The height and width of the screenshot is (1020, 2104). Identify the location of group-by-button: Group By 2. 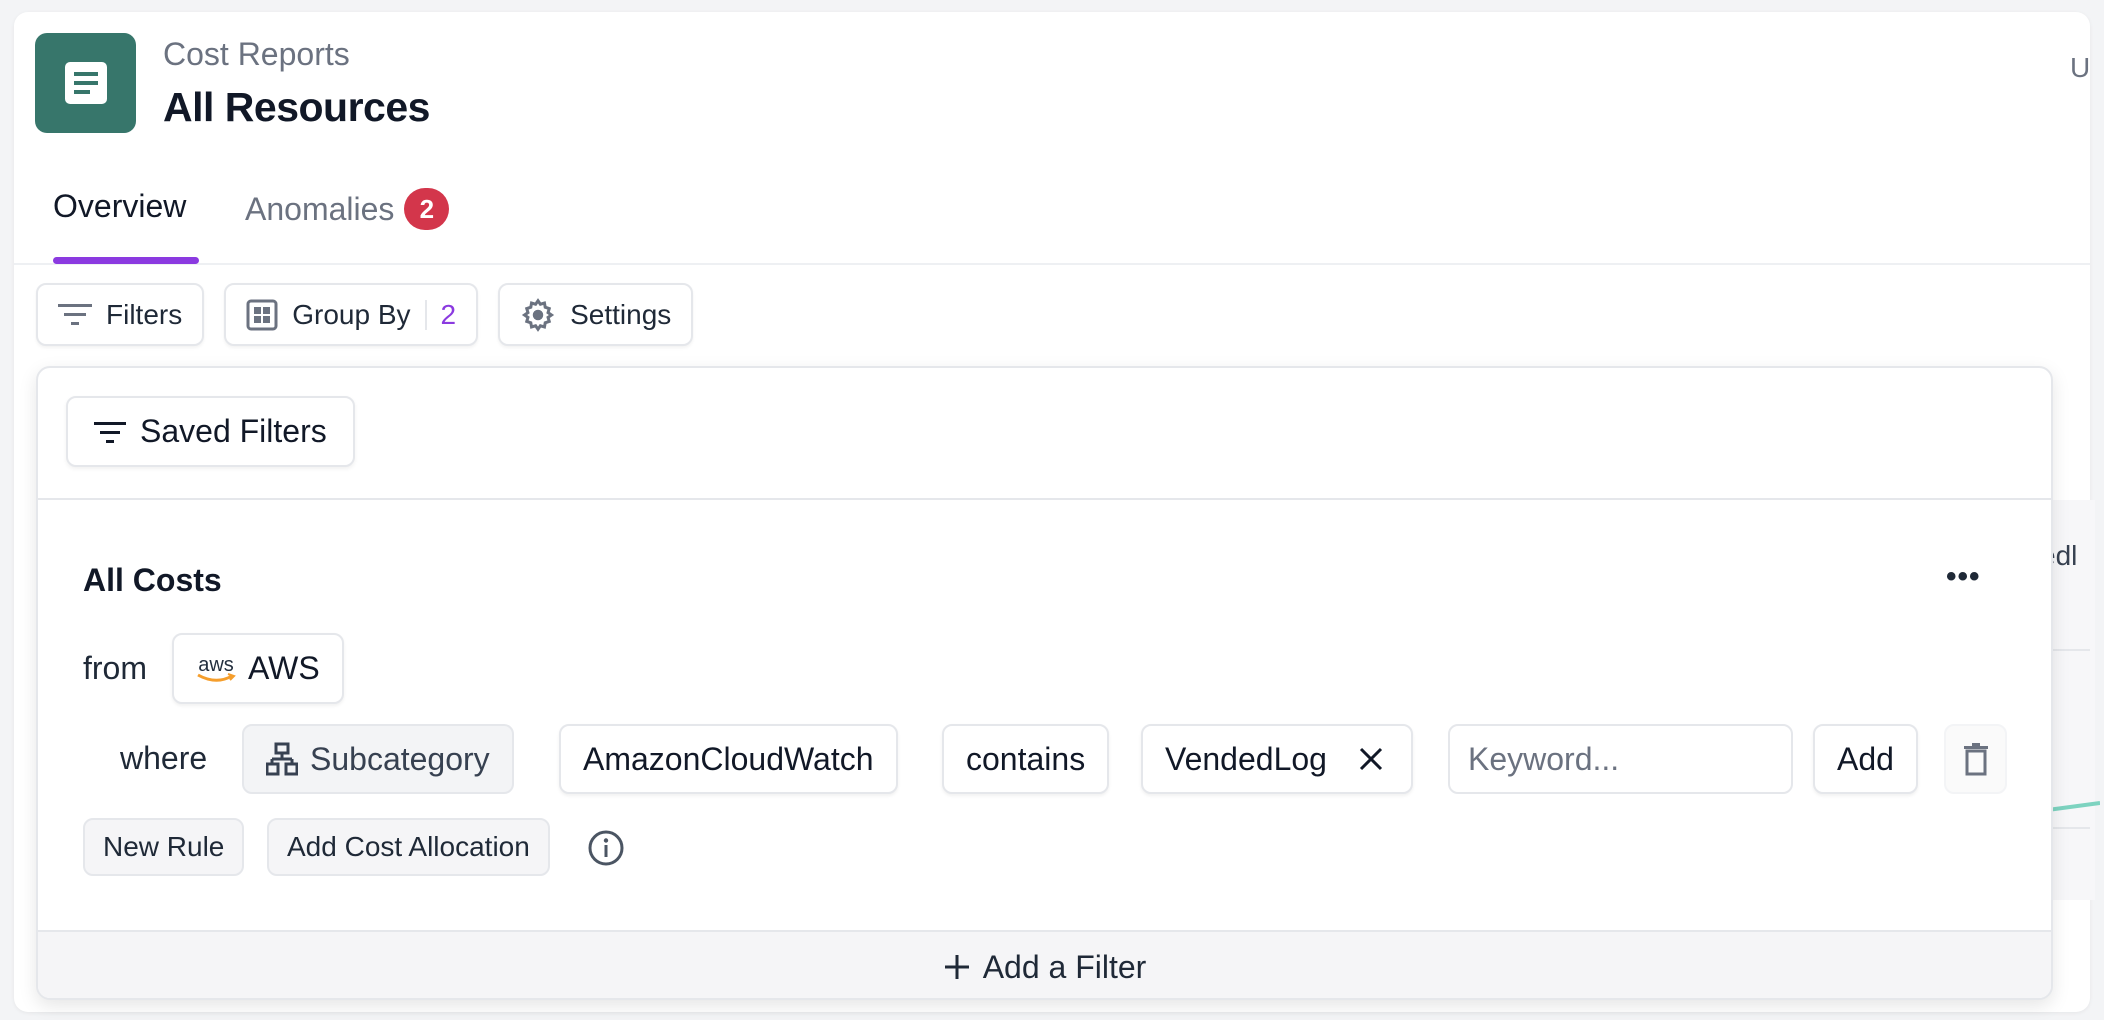
(351, 314).